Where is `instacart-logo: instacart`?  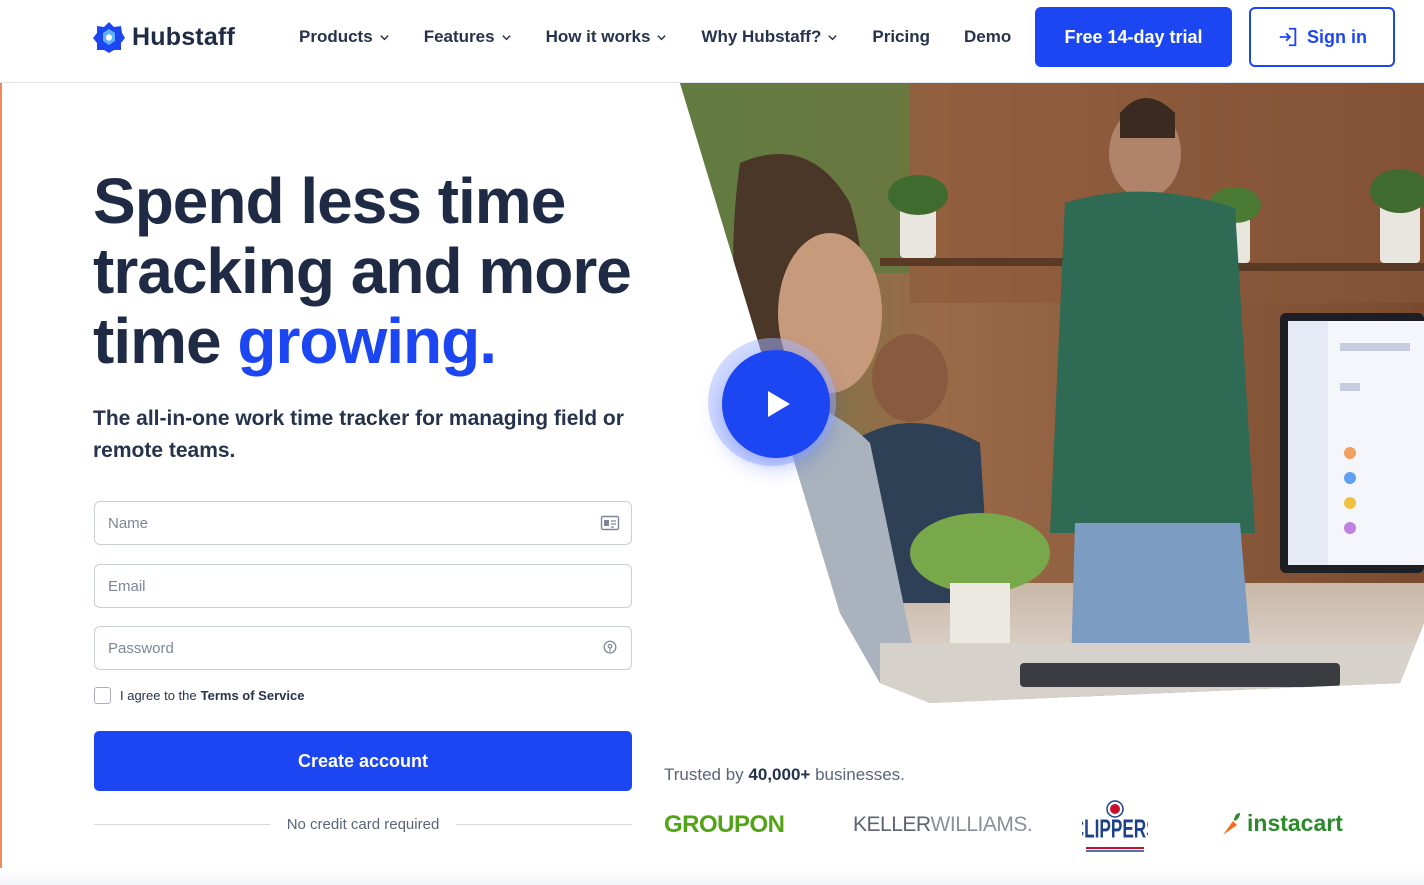 instacart-logo: instacart is located at coordinates (1281, 823).